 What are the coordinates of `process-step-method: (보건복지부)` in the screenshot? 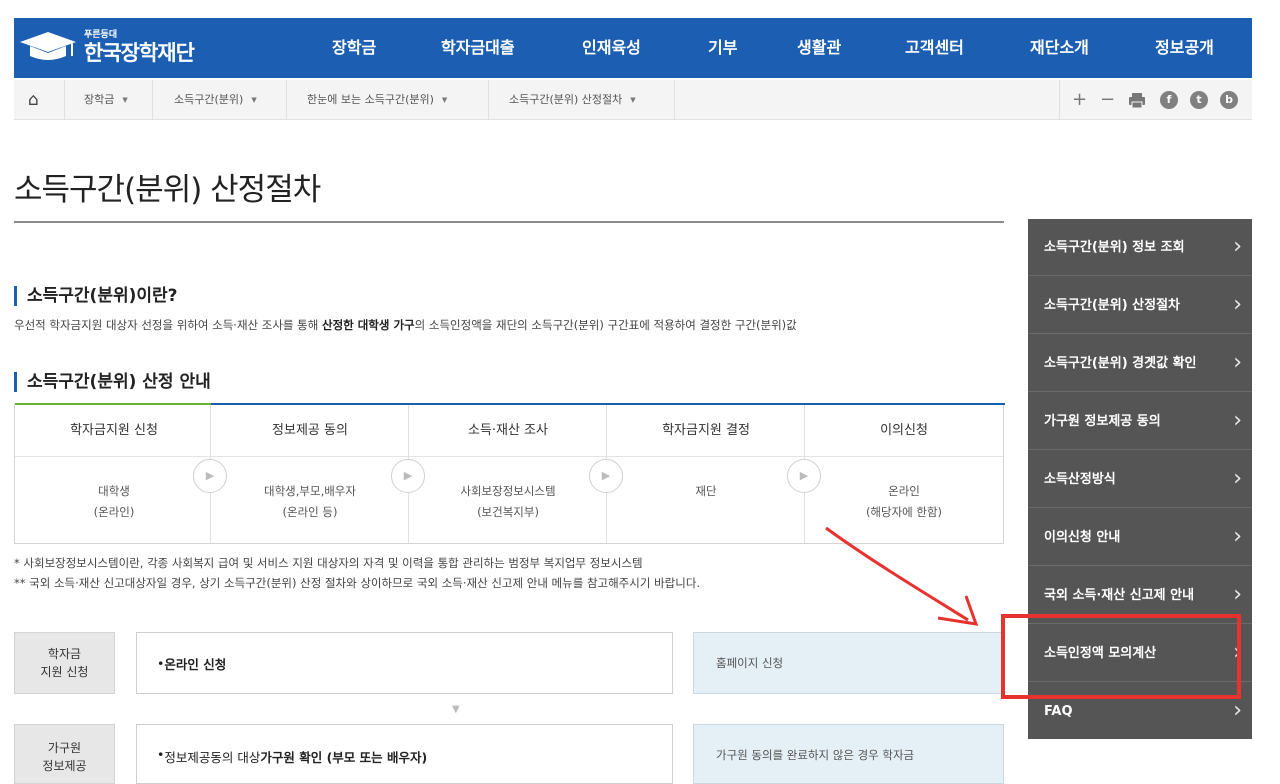 It's located at (508, 512).